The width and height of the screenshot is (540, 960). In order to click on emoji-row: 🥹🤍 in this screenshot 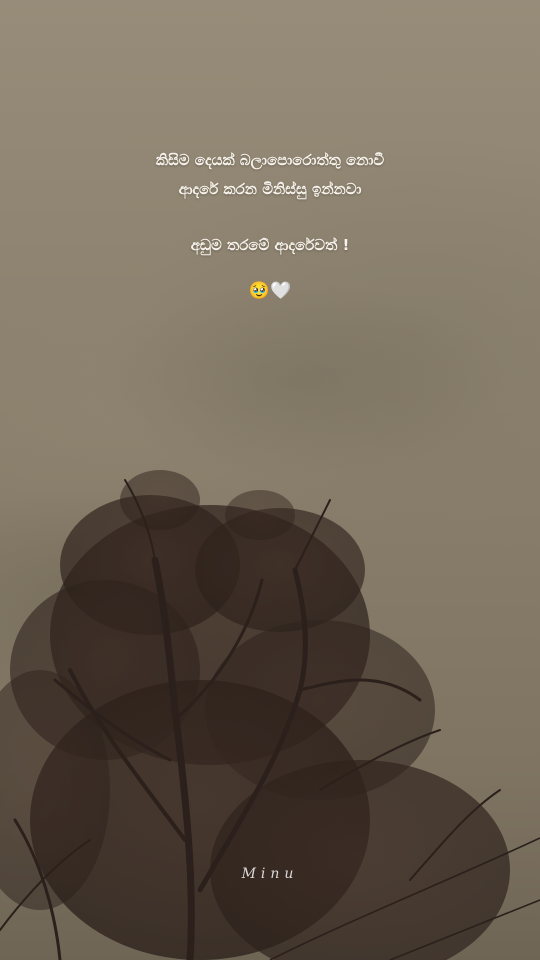, I will do `click(270, 291)`.